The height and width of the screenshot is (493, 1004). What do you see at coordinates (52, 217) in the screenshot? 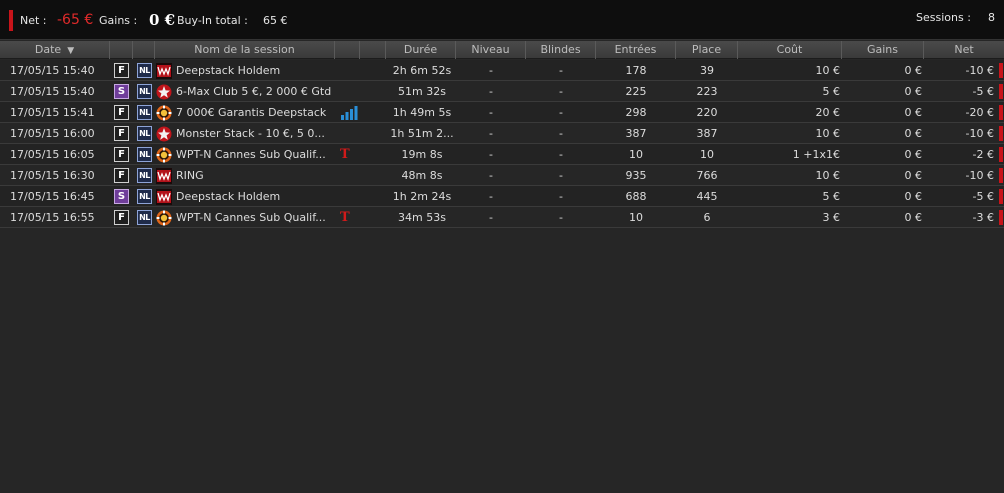
I see `session-date: 17/05/15 16:55` at bounding box center [52, 217].